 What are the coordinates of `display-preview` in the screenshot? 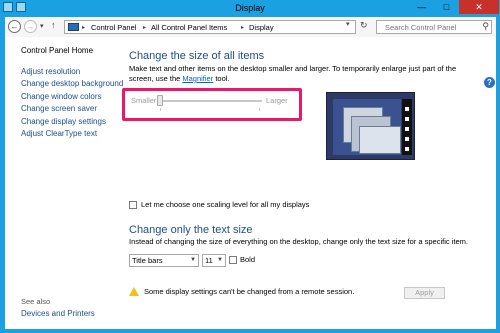 It's located at (370, 126).